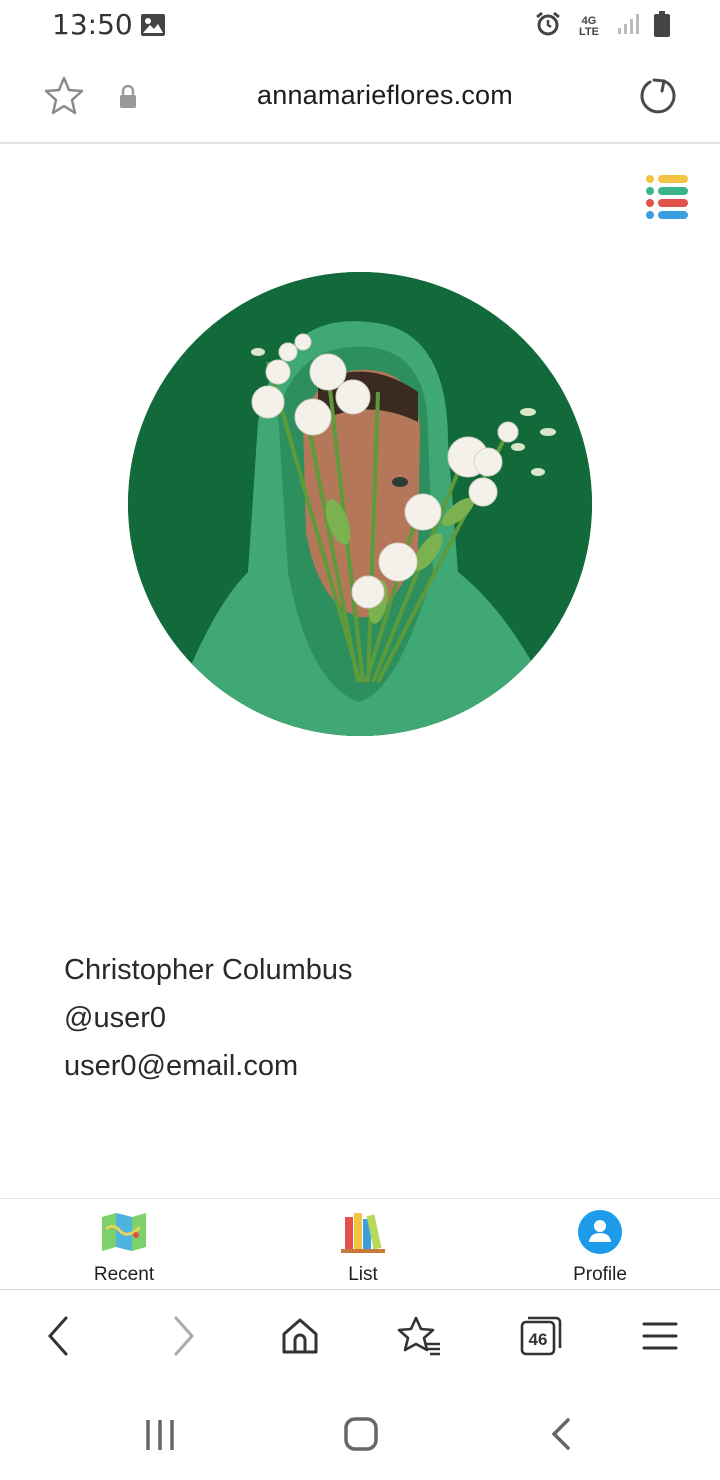 This screenshot has height=1480, width=720. What do you see at coordinates (363, 1232) in the screenshot?
I see `books-icon` at bounding box center [363, 1232].